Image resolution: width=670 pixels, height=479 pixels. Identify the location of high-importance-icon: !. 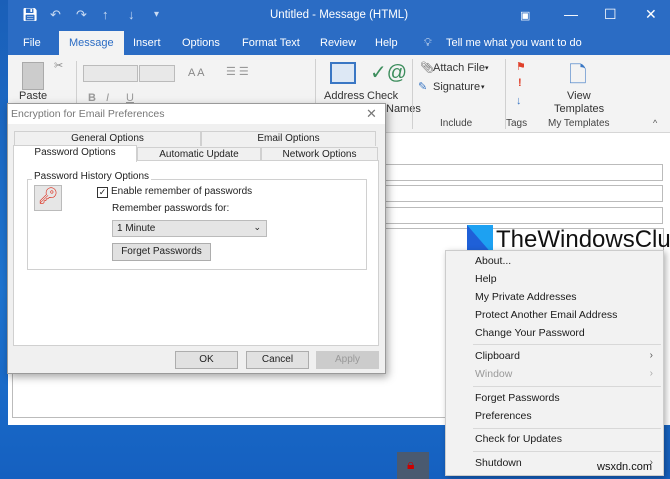
(520, 83).